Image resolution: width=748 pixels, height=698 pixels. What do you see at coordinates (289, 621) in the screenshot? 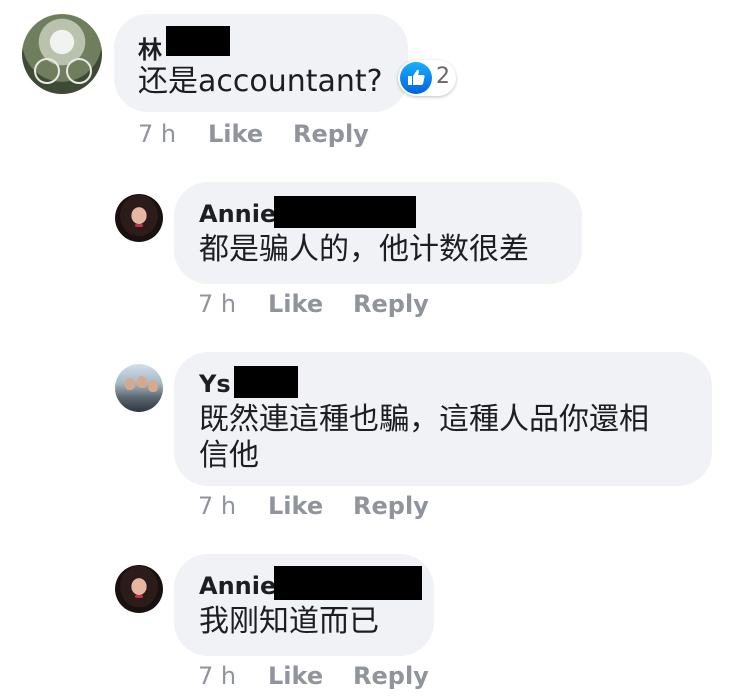
I see `comment-text: 我刚知道而已` at bounding box center [289, 621].